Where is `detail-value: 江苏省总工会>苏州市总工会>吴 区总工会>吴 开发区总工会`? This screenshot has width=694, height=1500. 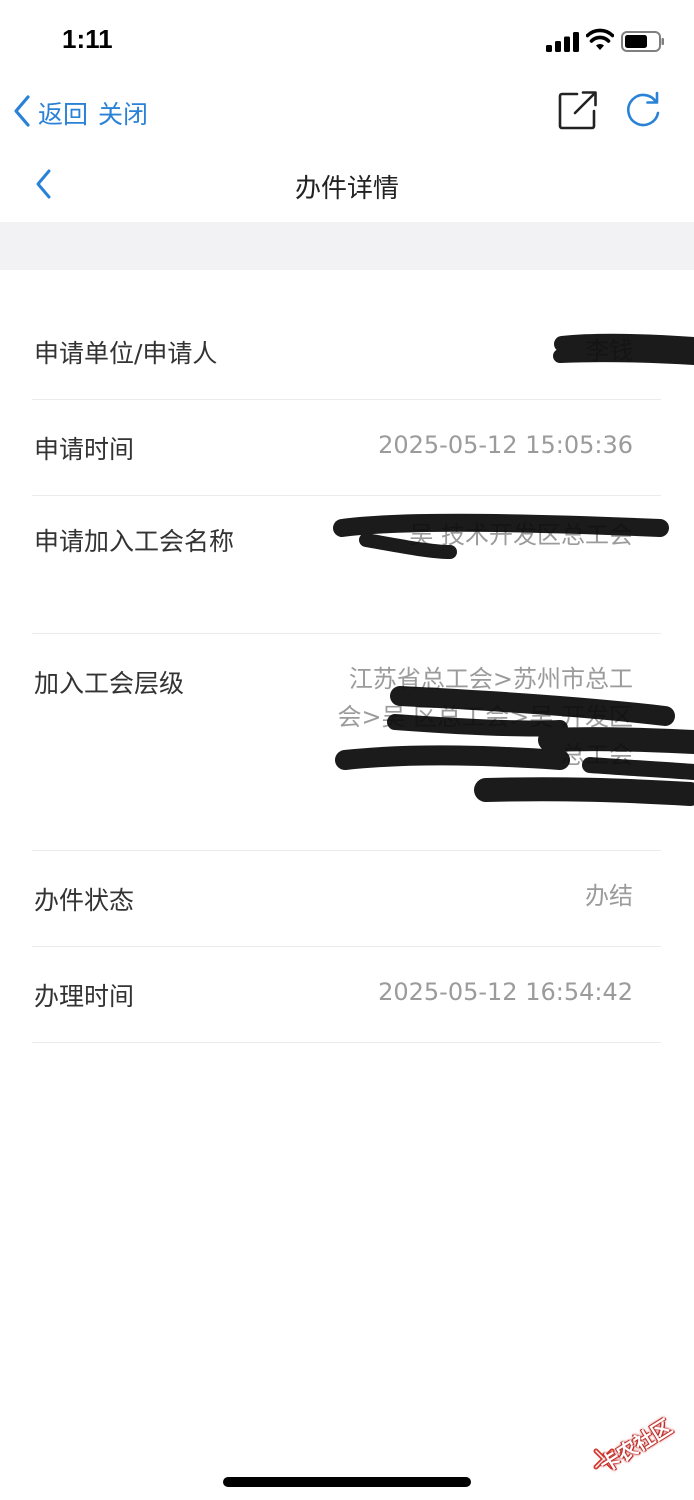
detail-value: 江苏省总工会>苏州市总工会>吴 区总工会>吴 开发区总工会 is located at coordinates (485, 717).